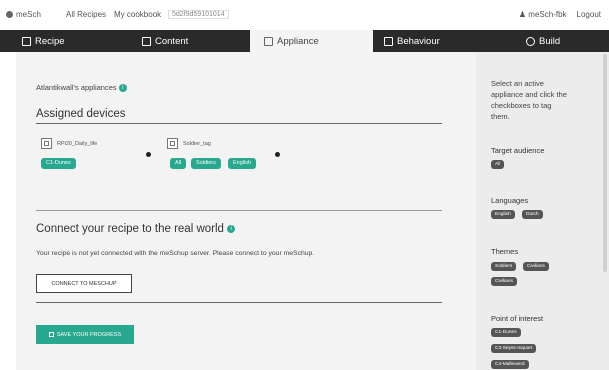 This screenshot has width=609, height=370. Describe the element at coordinates (536, 266) in the screenshot. I see `theme-civilians: Civilians` at that location.